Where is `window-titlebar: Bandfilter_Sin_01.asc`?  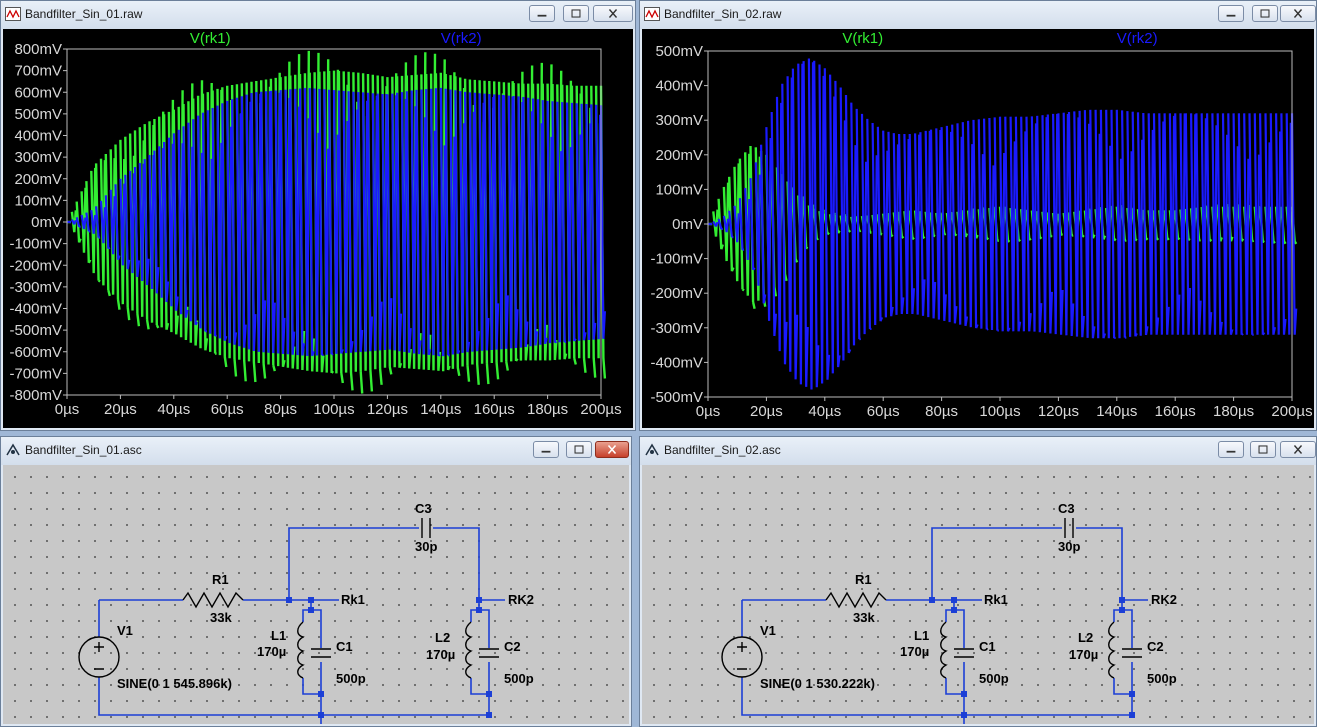
window-titlebar: Bandfilter_Sin_01.asc is located at coordinates (316, 451).